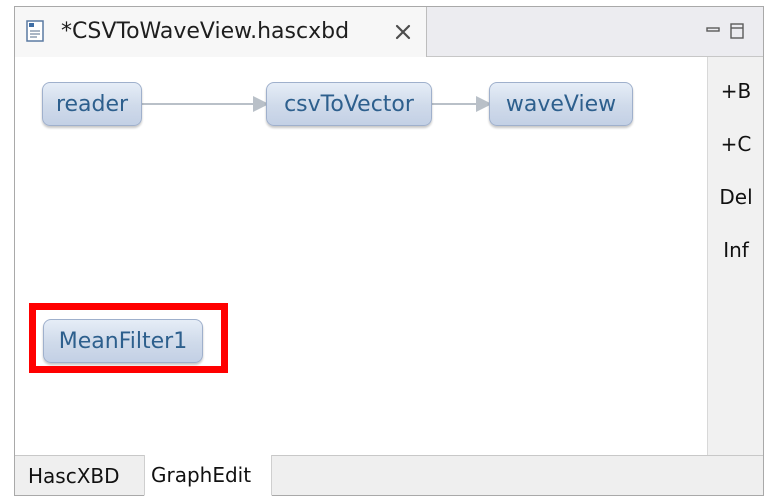  I want to click on window-controls, so click(722, 32).